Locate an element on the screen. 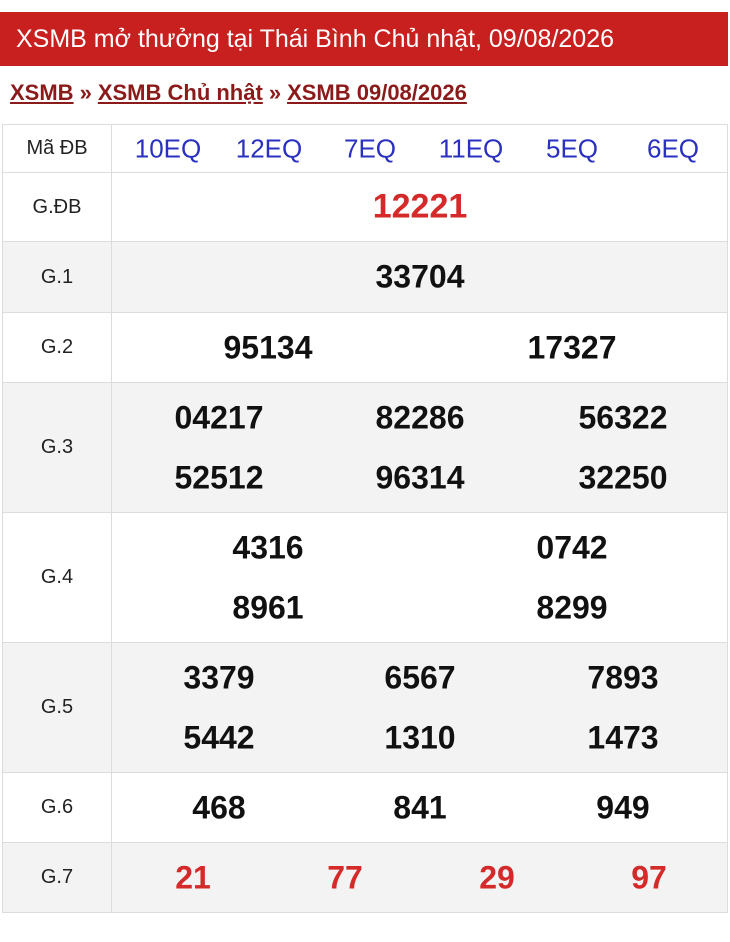  prize-numbers: 12221 is located at coordinates (419, 207).